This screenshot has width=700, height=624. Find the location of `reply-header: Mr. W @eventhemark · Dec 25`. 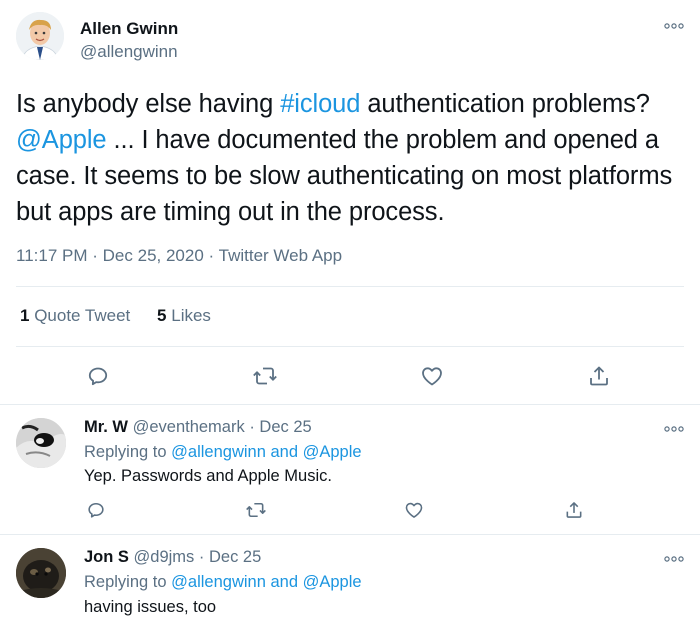

reply-header: Mr. W @eventhemark · Dec 25 is located at coordinates (198, 427).